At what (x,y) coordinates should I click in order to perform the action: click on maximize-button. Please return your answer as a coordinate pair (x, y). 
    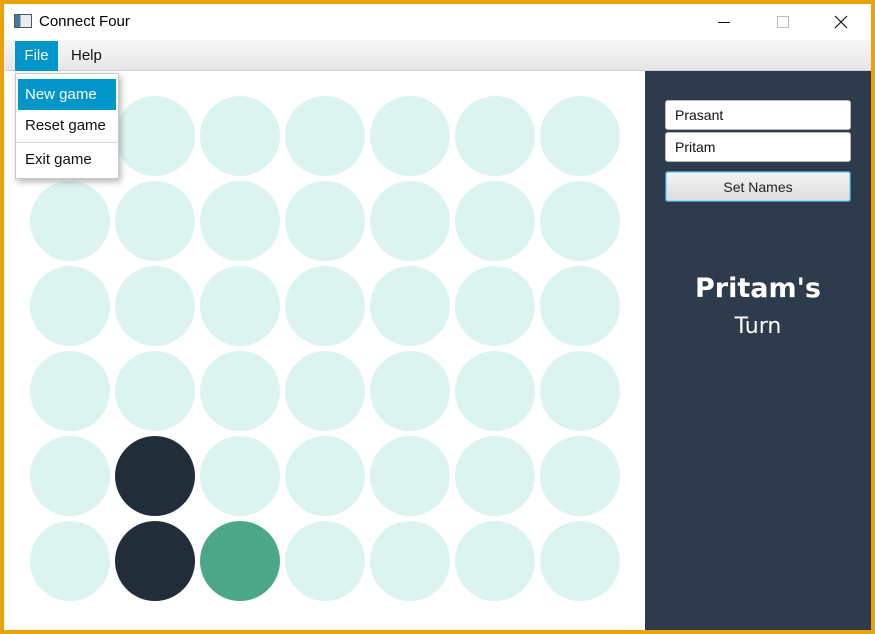
    Looking at the image, I should click on (783, 22).